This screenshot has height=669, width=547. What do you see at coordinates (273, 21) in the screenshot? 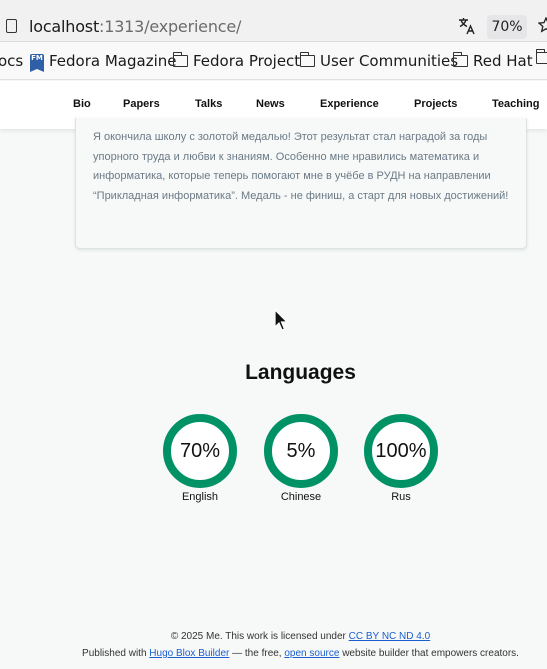
I see `browser-url-bar: localhost:1313/experience/ 70%` at bounding box center [273, 21].